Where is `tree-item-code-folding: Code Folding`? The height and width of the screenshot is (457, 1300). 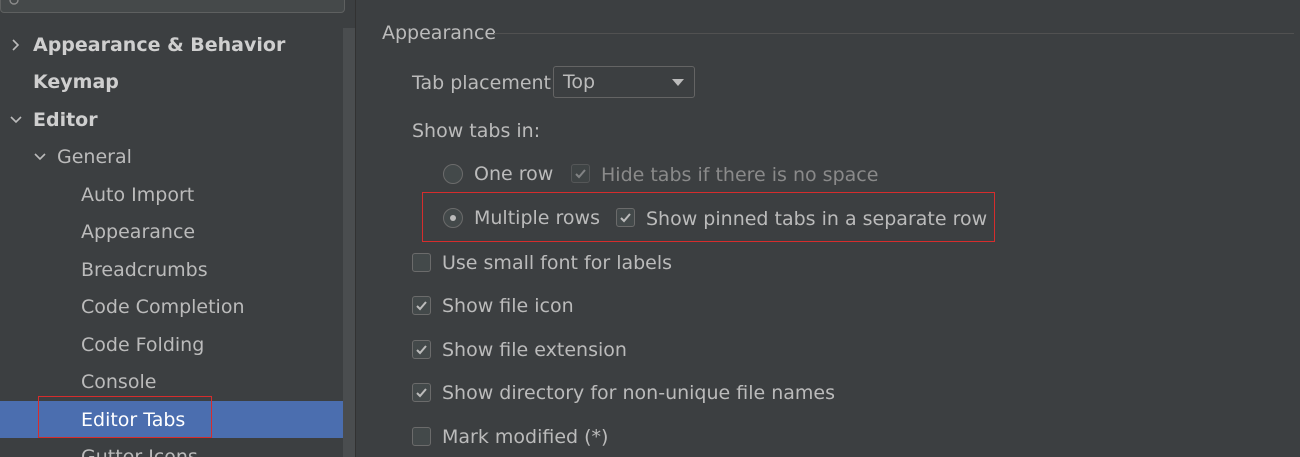 tree-item-code-folding: Code Folding is located at coordinates (171, 344).